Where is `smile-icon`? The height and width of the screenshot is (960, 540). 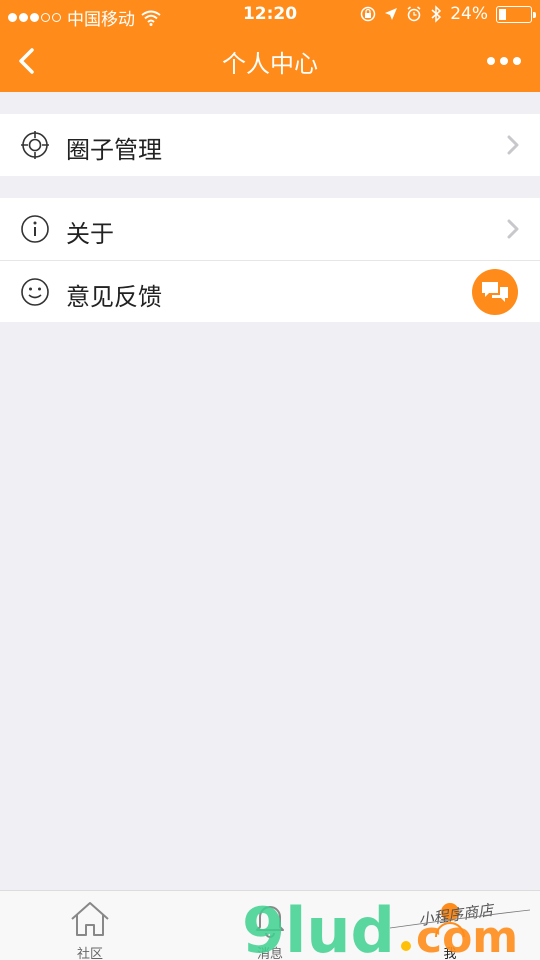 smile-icon is located at coordinates (35, 292).